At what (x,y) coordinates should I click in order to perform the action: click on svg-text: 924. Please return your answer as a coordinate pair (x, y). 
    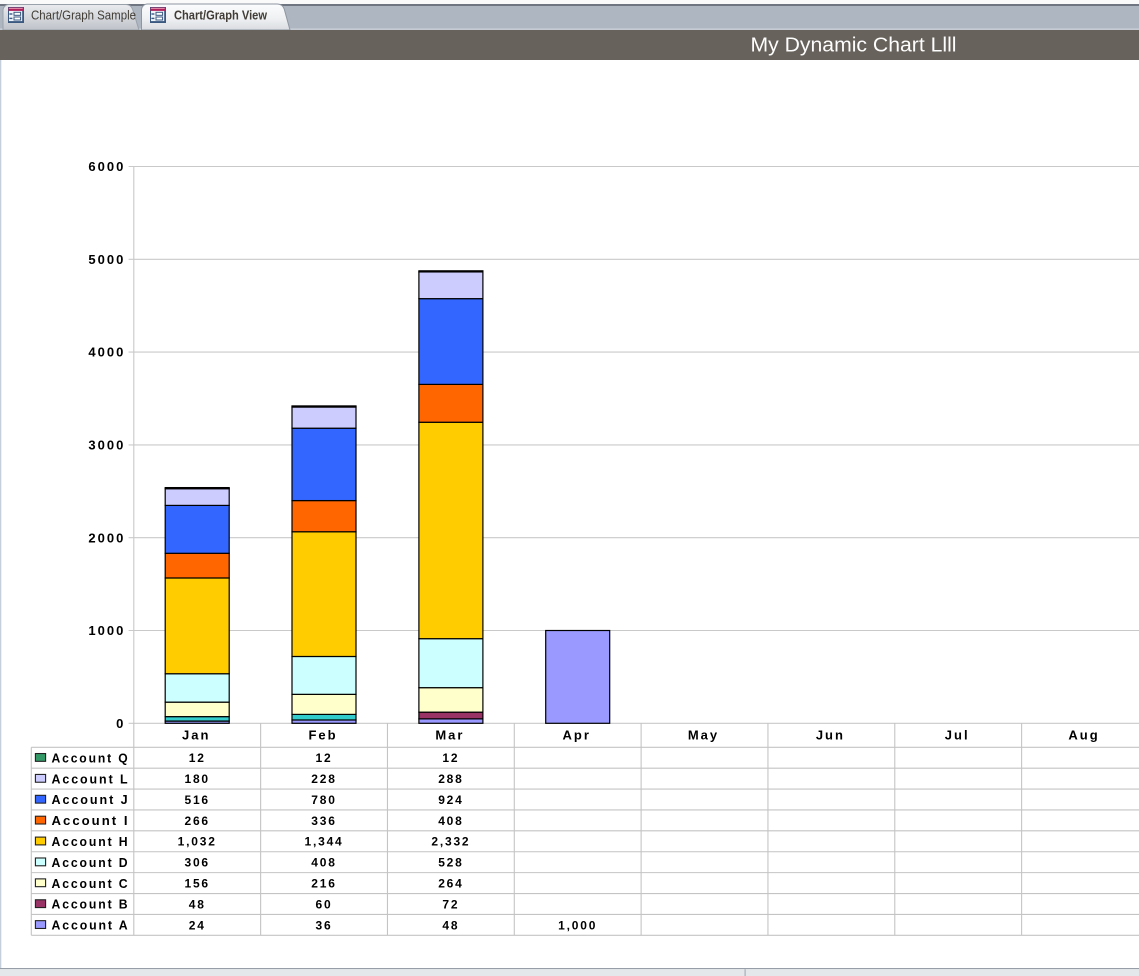
    Looking at the image, I should click on (450, 800).